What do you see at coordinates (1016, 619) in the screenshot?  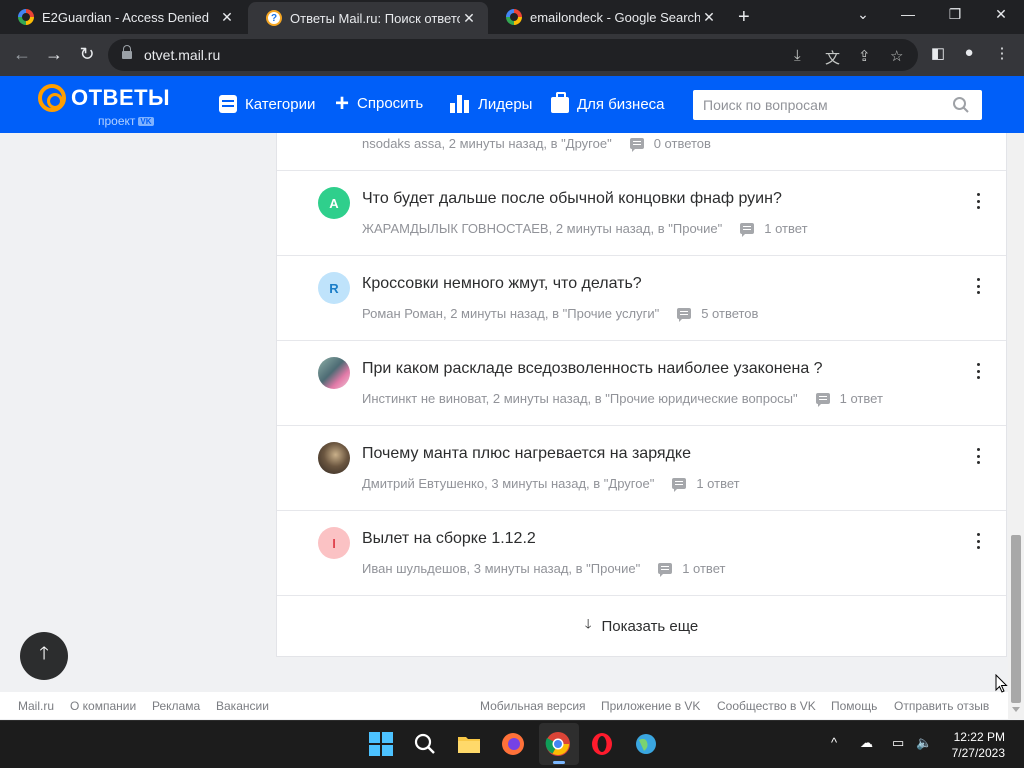 I see `scrollbar-thumb` at bounding box center [1016, 619].